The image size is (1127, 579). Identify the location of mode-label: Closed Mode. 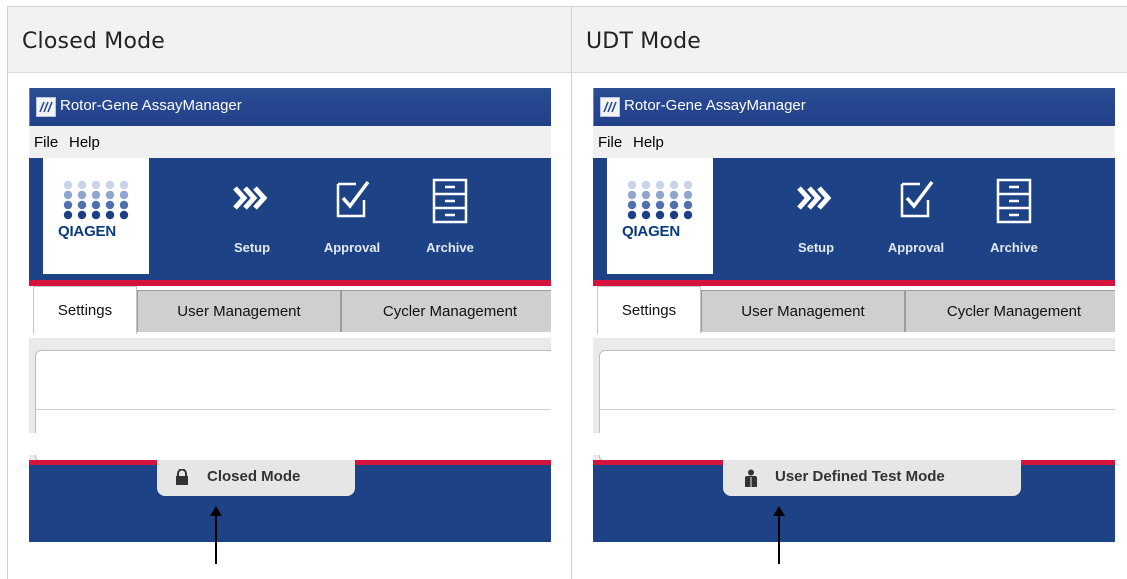
(254, 476).